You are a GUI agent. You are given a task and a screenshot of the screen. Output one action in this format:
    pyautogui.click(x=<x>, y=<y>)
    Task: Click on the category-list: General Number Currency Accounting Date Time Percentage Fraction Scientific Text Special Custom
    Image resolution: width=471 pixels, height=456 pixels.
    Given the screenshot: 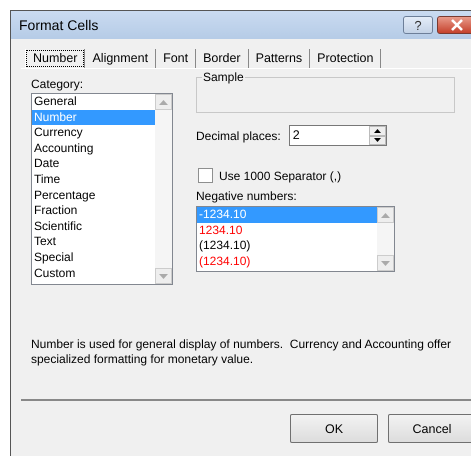 What is the action you would take?
    pyautogui.click(x=102, y=189)
    